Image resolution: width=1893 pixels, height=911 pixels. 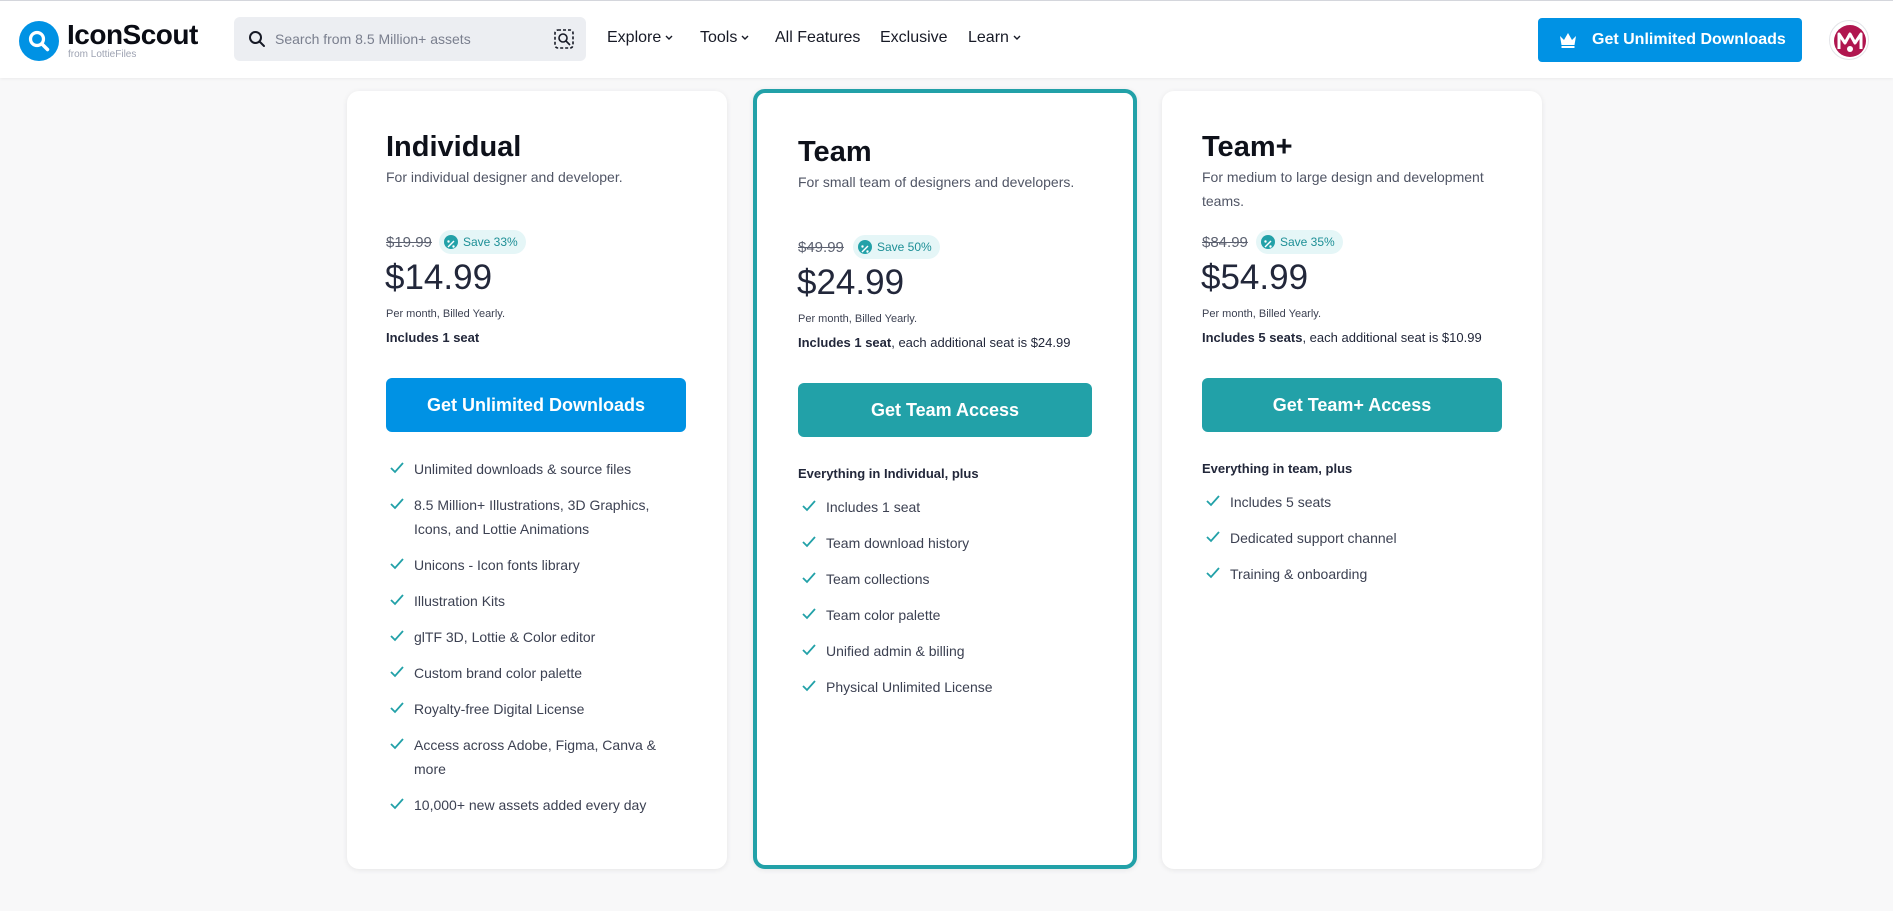 I want to click on feature-text: Dedicated support channel, so click(x=1313, y=538).